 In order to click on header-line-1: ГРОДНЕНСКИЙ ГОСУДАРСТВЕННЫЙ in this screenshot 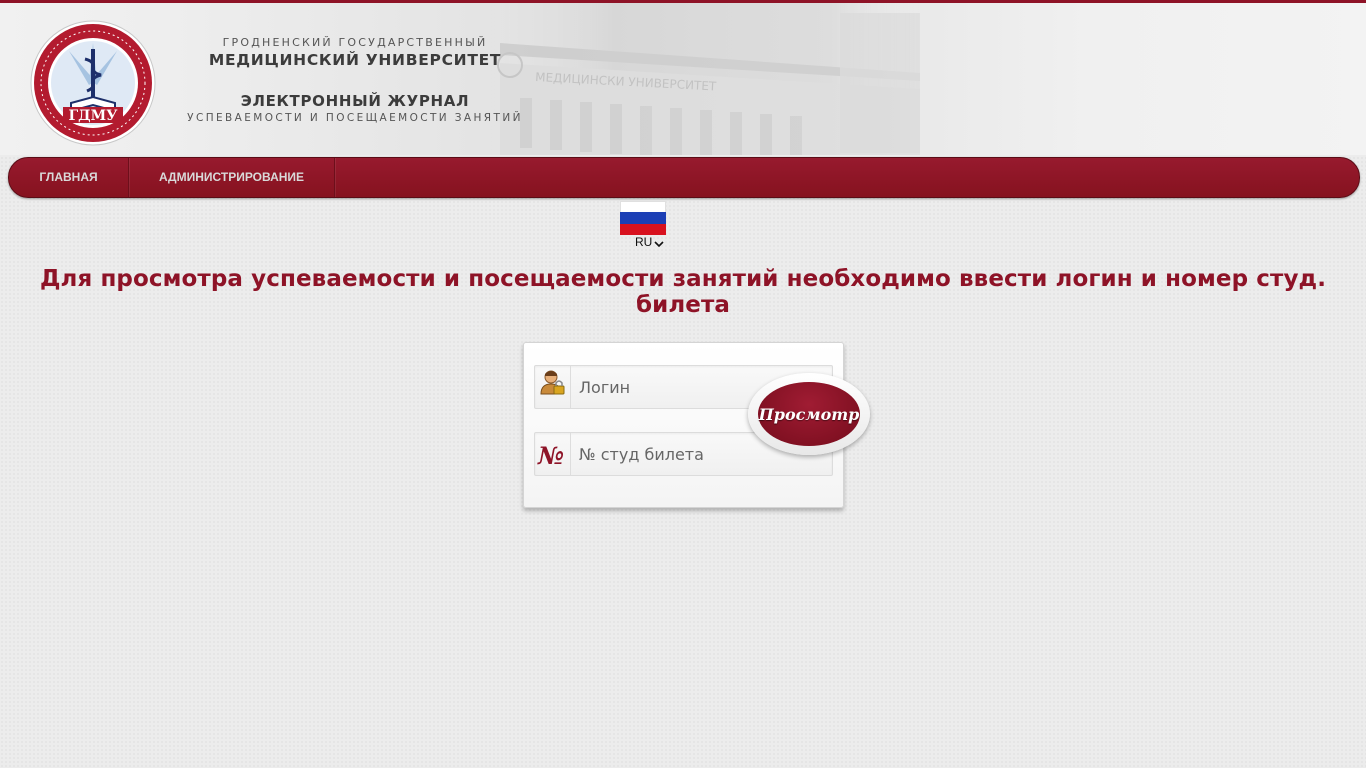, I will do `click(355, 42)`.